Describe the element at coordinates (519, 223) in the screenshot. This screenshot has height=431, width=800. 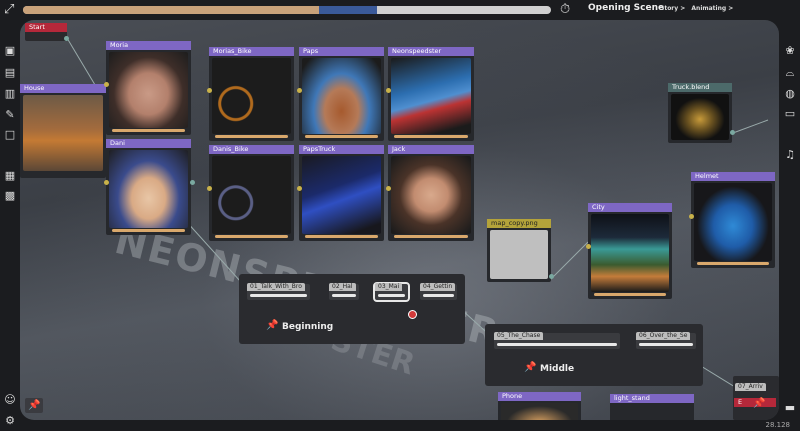
I see `node-map-copy-title: map_copy.png` at that location.